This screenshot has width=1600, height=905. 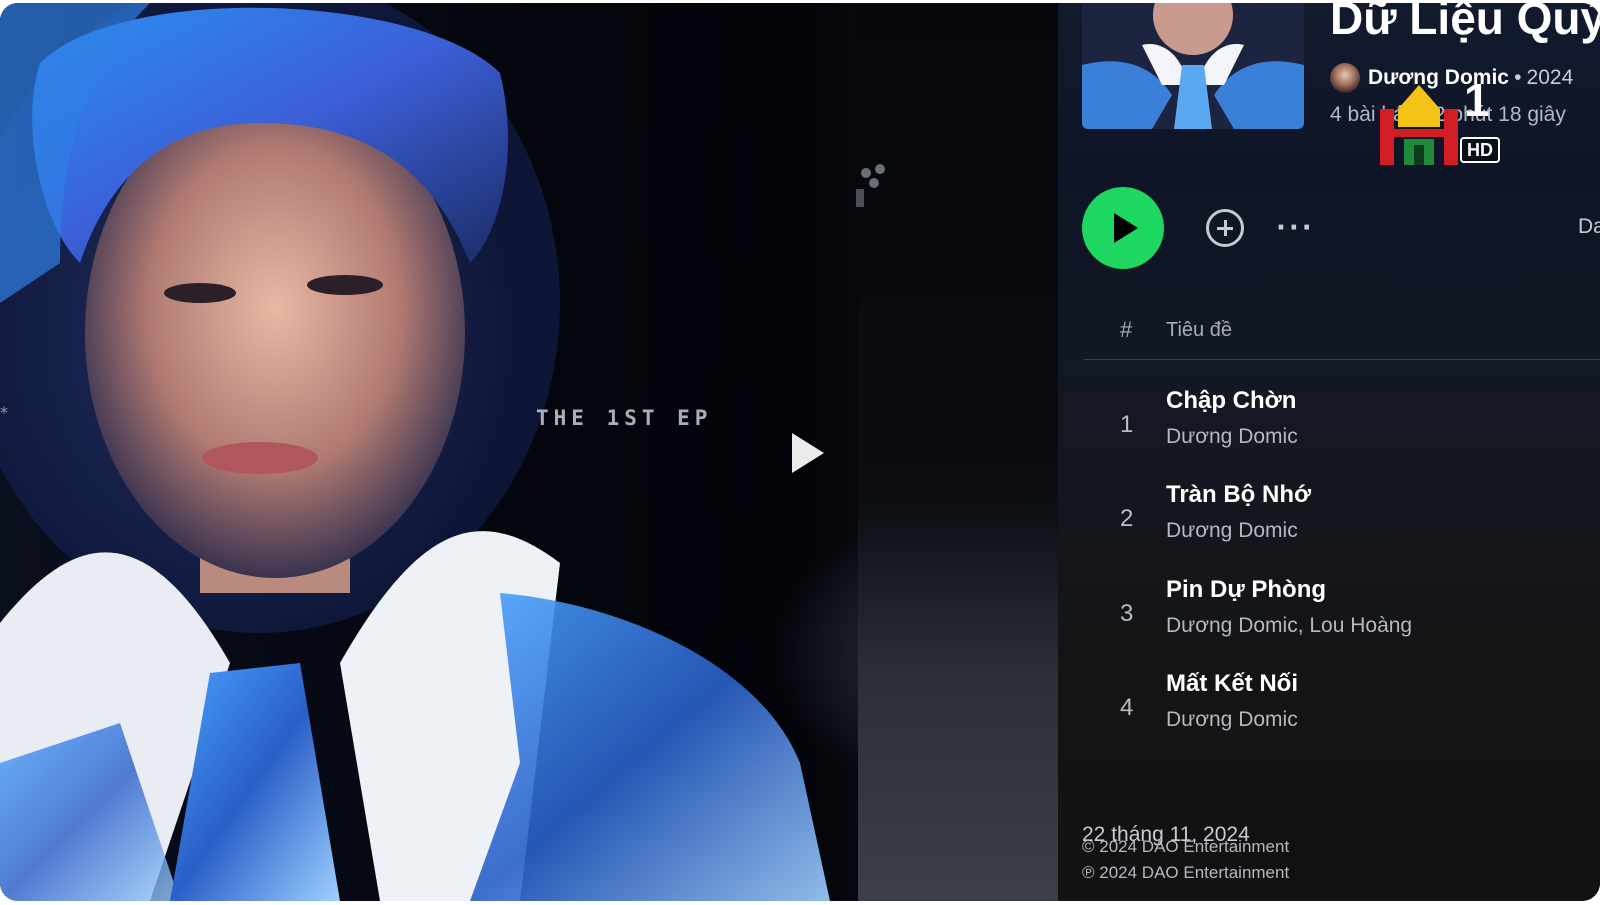 I want to click on track-title: Chập Chờn, so click(x=1231, y=401).